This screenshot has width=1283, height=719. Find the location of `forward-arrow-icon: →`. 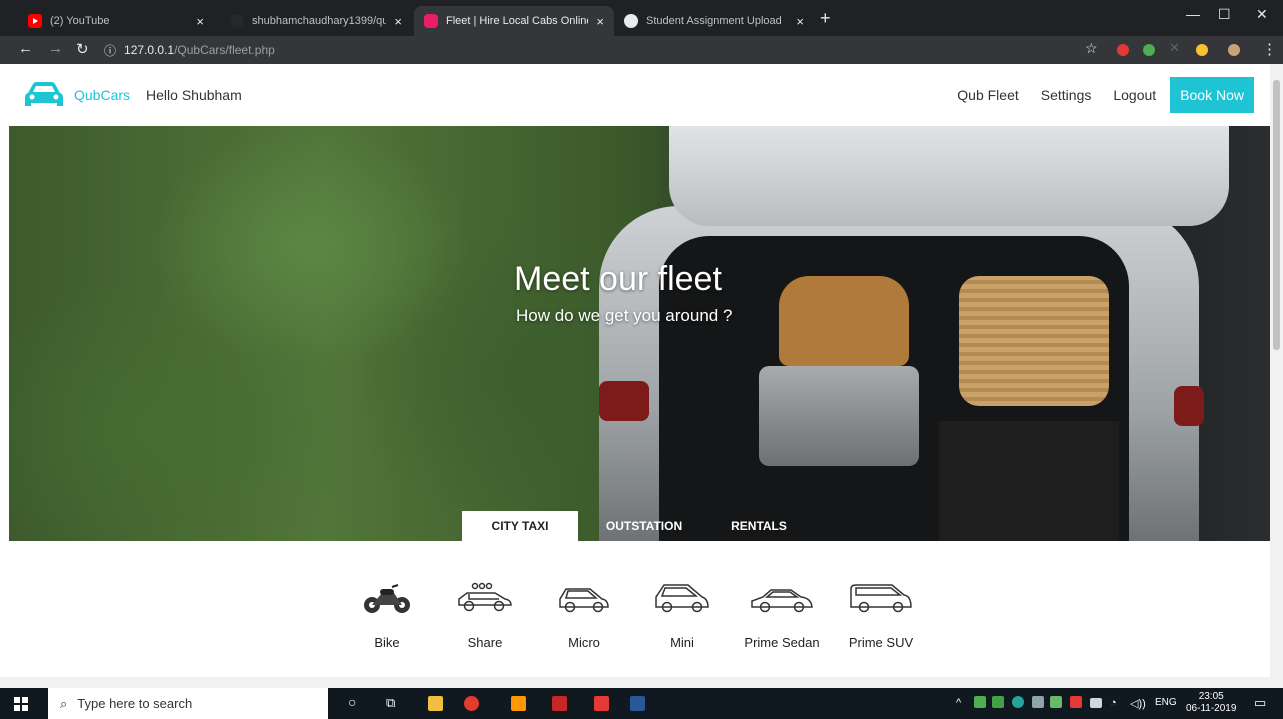

forward-arrow-icon: → is located at coordinates (55, 48).